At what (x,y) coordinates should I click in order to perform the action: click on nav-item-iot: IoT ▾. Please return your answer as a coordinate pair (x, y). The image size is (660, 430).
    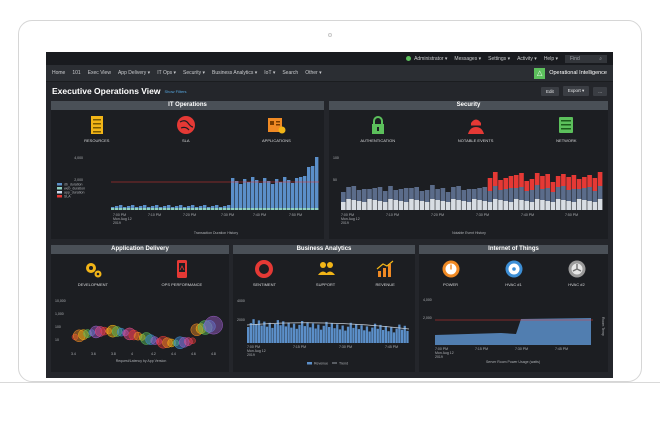
    Looking at the image, I should click on (269, 73).